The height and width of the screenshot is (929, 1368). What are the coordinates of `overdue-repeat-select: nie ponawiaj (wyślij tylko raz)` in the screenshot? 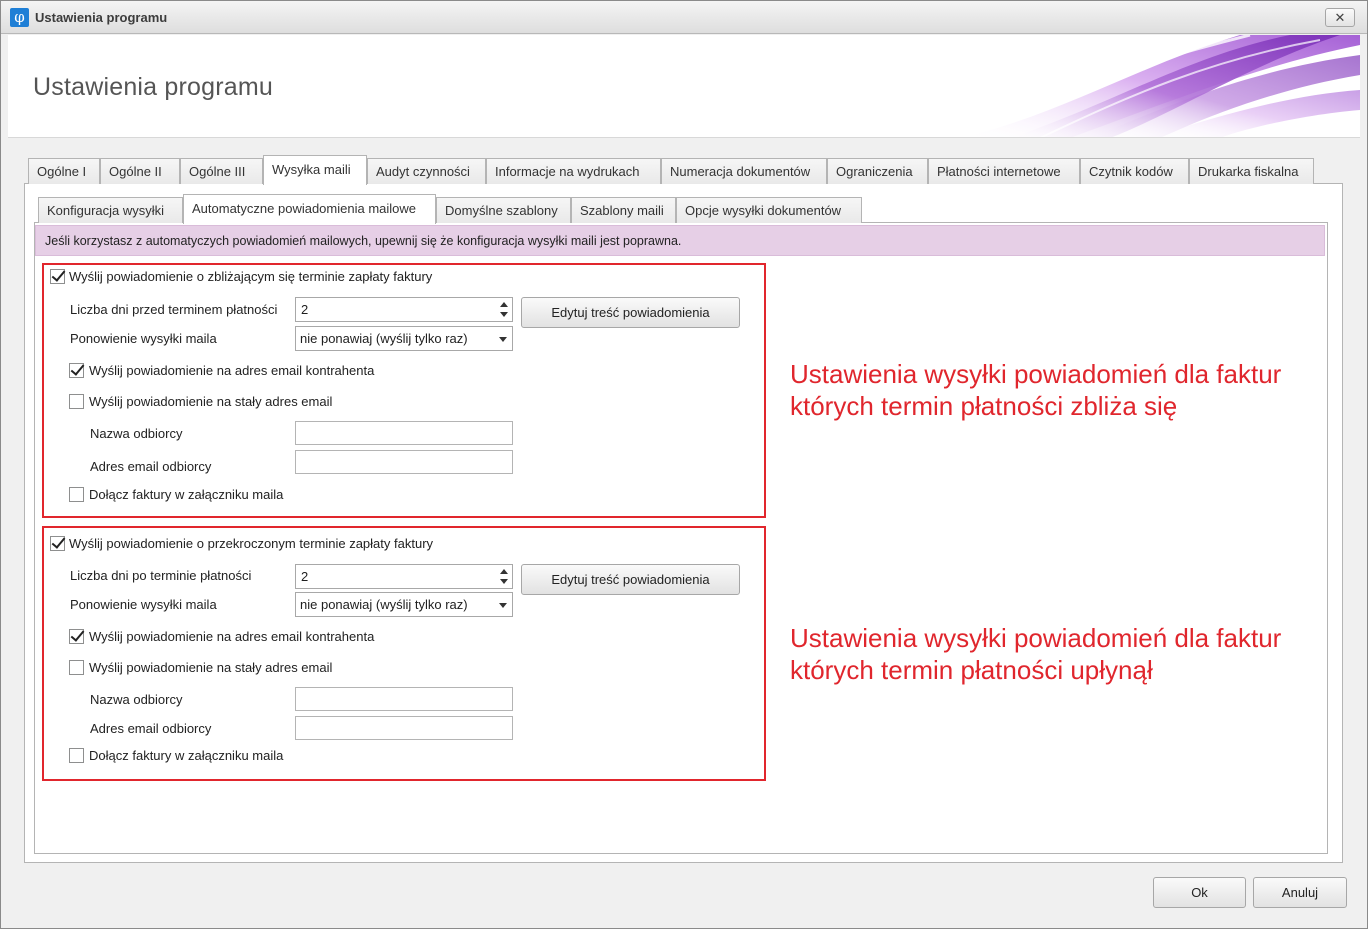 It's located at (404, 604).